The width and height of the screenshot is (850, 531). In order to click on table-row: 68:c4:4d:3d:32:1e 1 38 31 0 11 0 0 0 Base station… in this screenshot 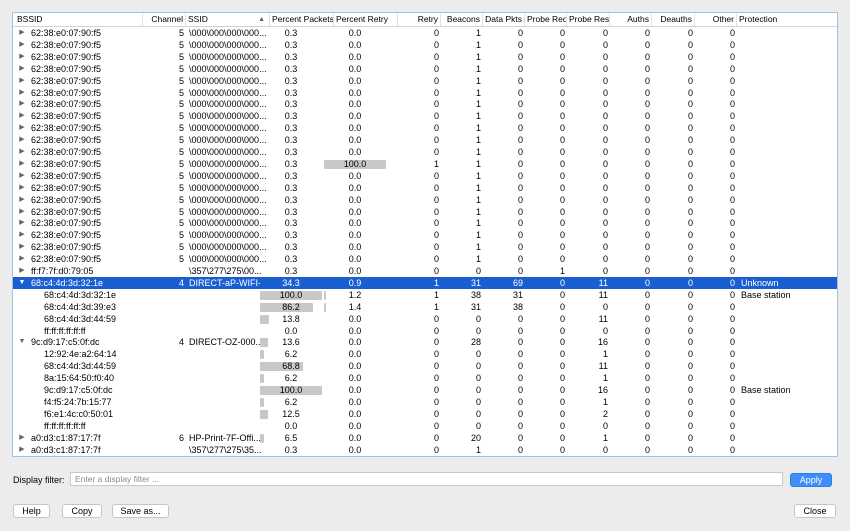, I will do `click(425, 295)`.